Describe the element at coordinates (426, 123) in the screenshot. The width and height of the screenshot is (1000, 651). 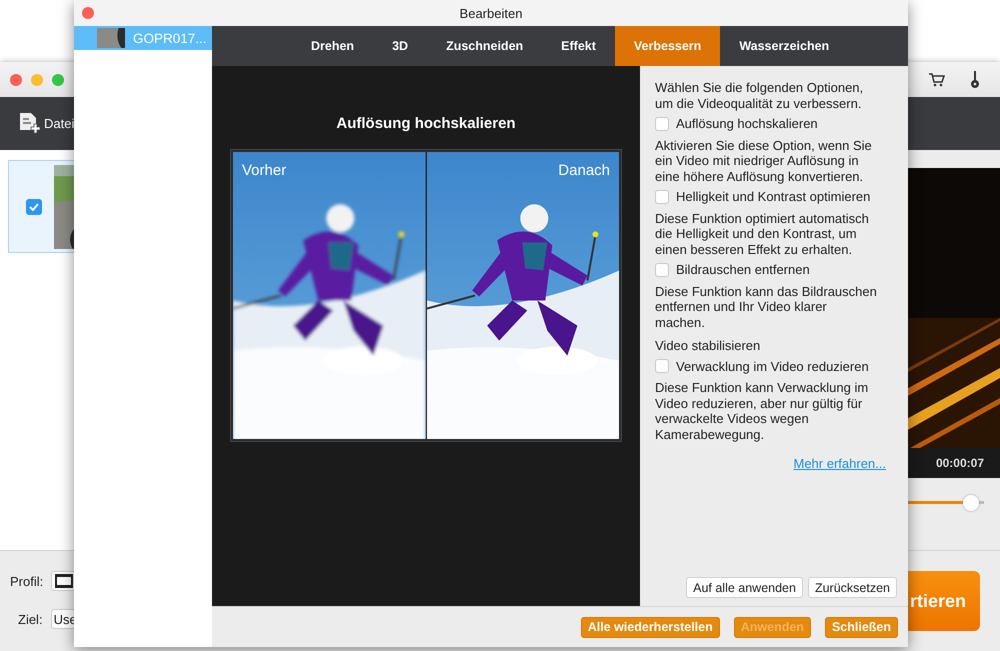
I see `preview-heading: Auflösung hochskalieren` at that location.